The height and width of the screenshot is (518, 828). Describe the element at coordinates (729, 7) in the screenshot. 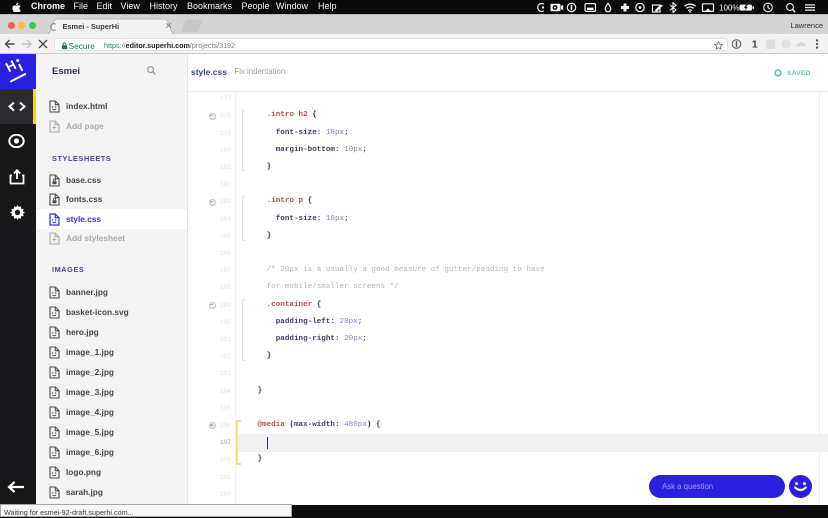

I see `svg-text: 100%` at that location.